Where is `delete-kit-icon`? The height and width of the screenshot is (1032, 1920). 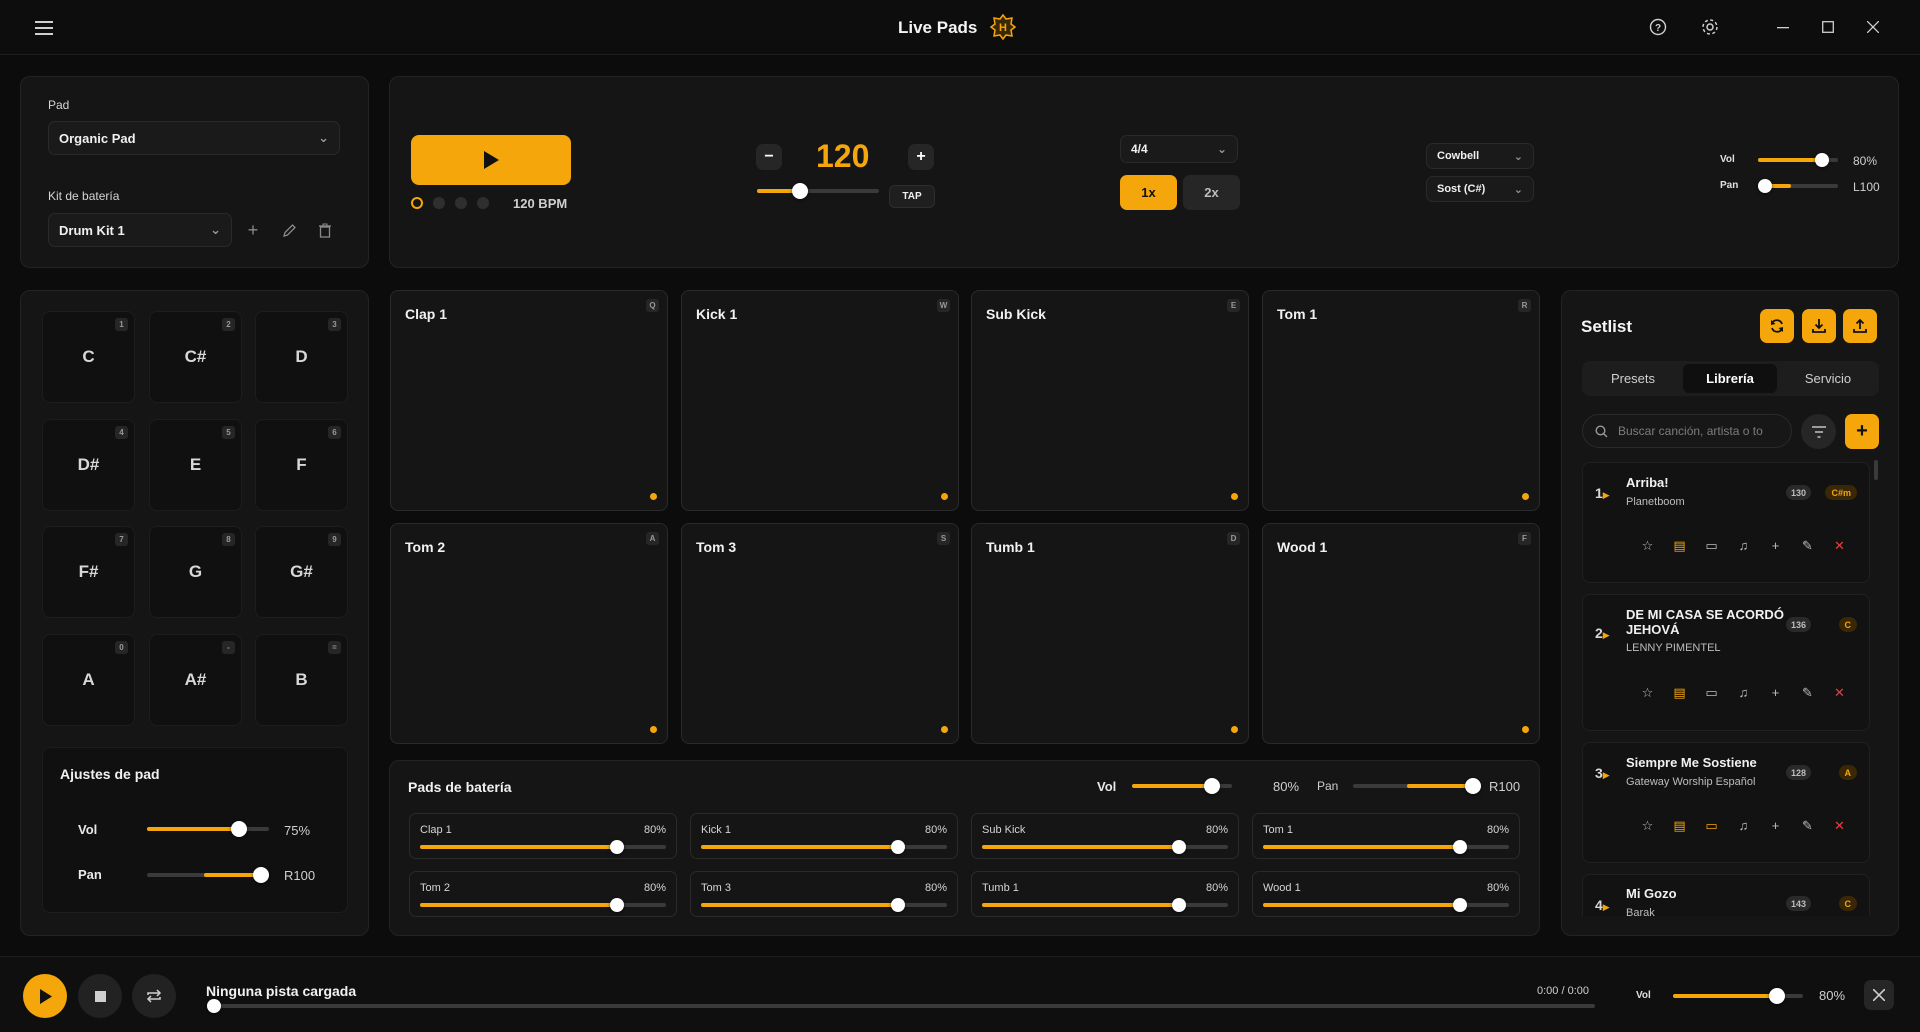
delete-kit-icon is located at coordinates (325, 230).